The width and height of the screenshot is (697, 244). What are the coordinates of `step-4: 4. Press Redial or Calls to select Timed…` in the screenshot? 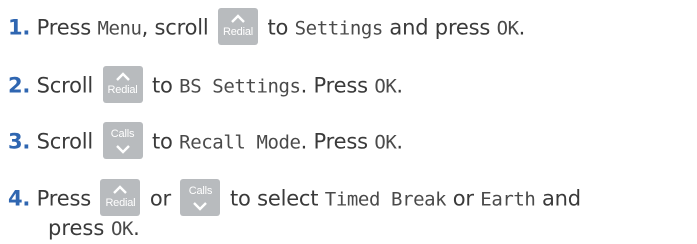 It's located at (294, 198).